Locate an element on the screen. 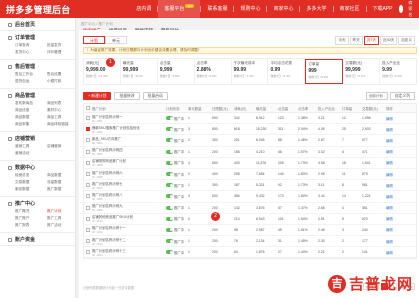 Image resolution: width=419 pixels, height=298 pixels. plan-name-link: 推广计划名称示例四 ID: 1004 is located at coordinates (129, 151).